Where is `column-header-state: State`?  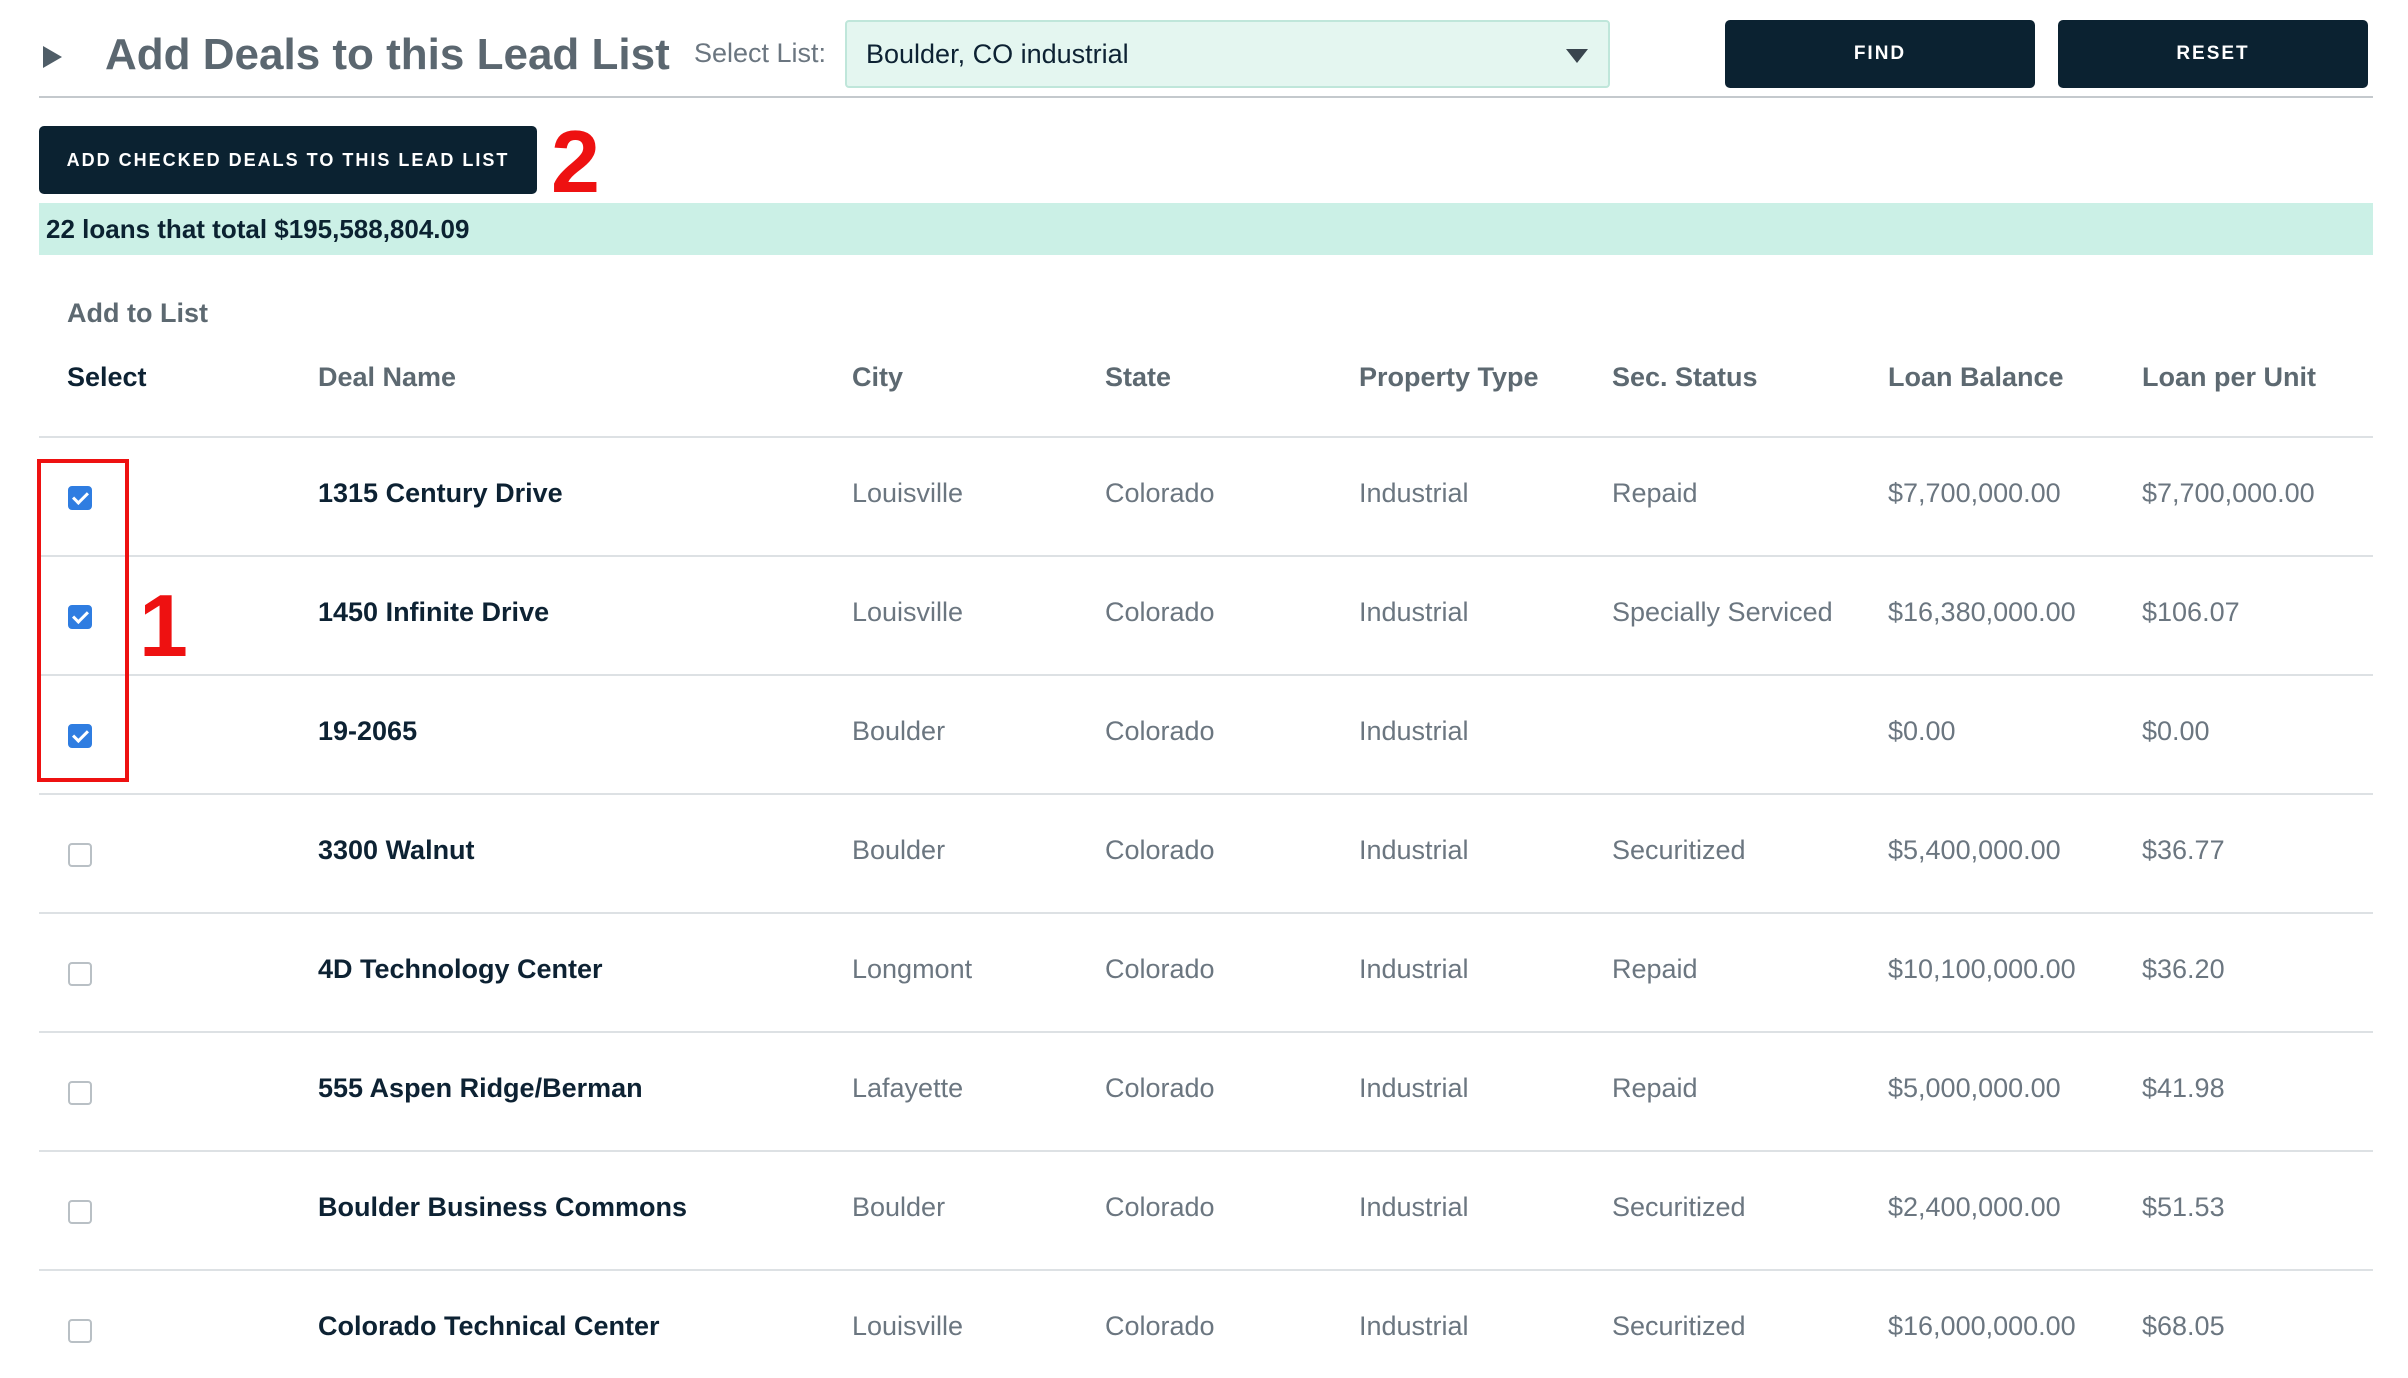
column-header-state: State is located at coordinates (1138, 377).